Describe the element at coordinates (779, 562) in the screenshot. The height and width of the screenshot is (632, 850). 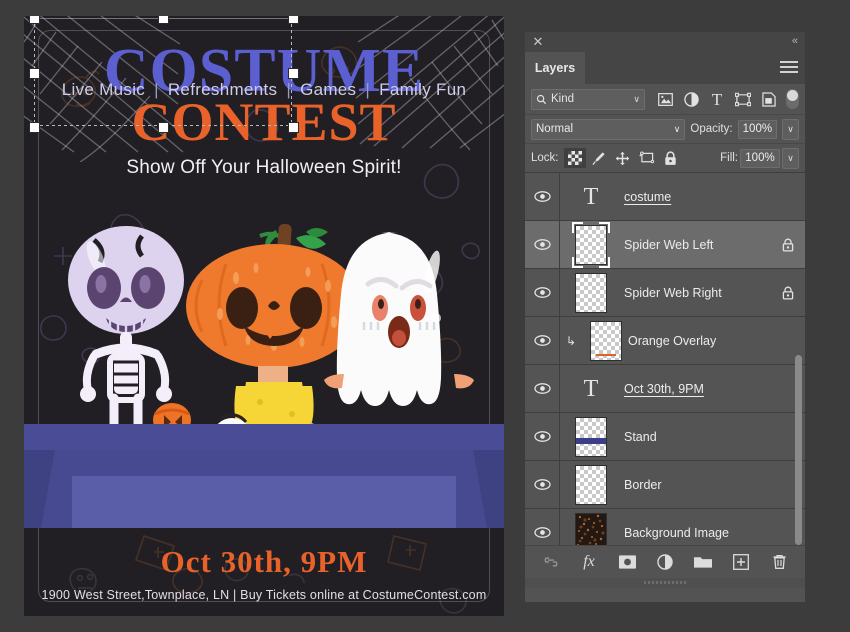
I see `delete-layer-trash-icon` at that location.